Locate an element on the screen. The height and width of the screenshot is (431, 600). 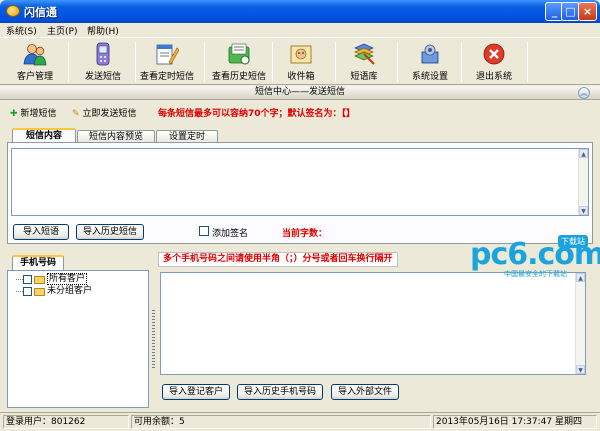
add-sms-label: 新增短信 is located at coordinates (38, 114).